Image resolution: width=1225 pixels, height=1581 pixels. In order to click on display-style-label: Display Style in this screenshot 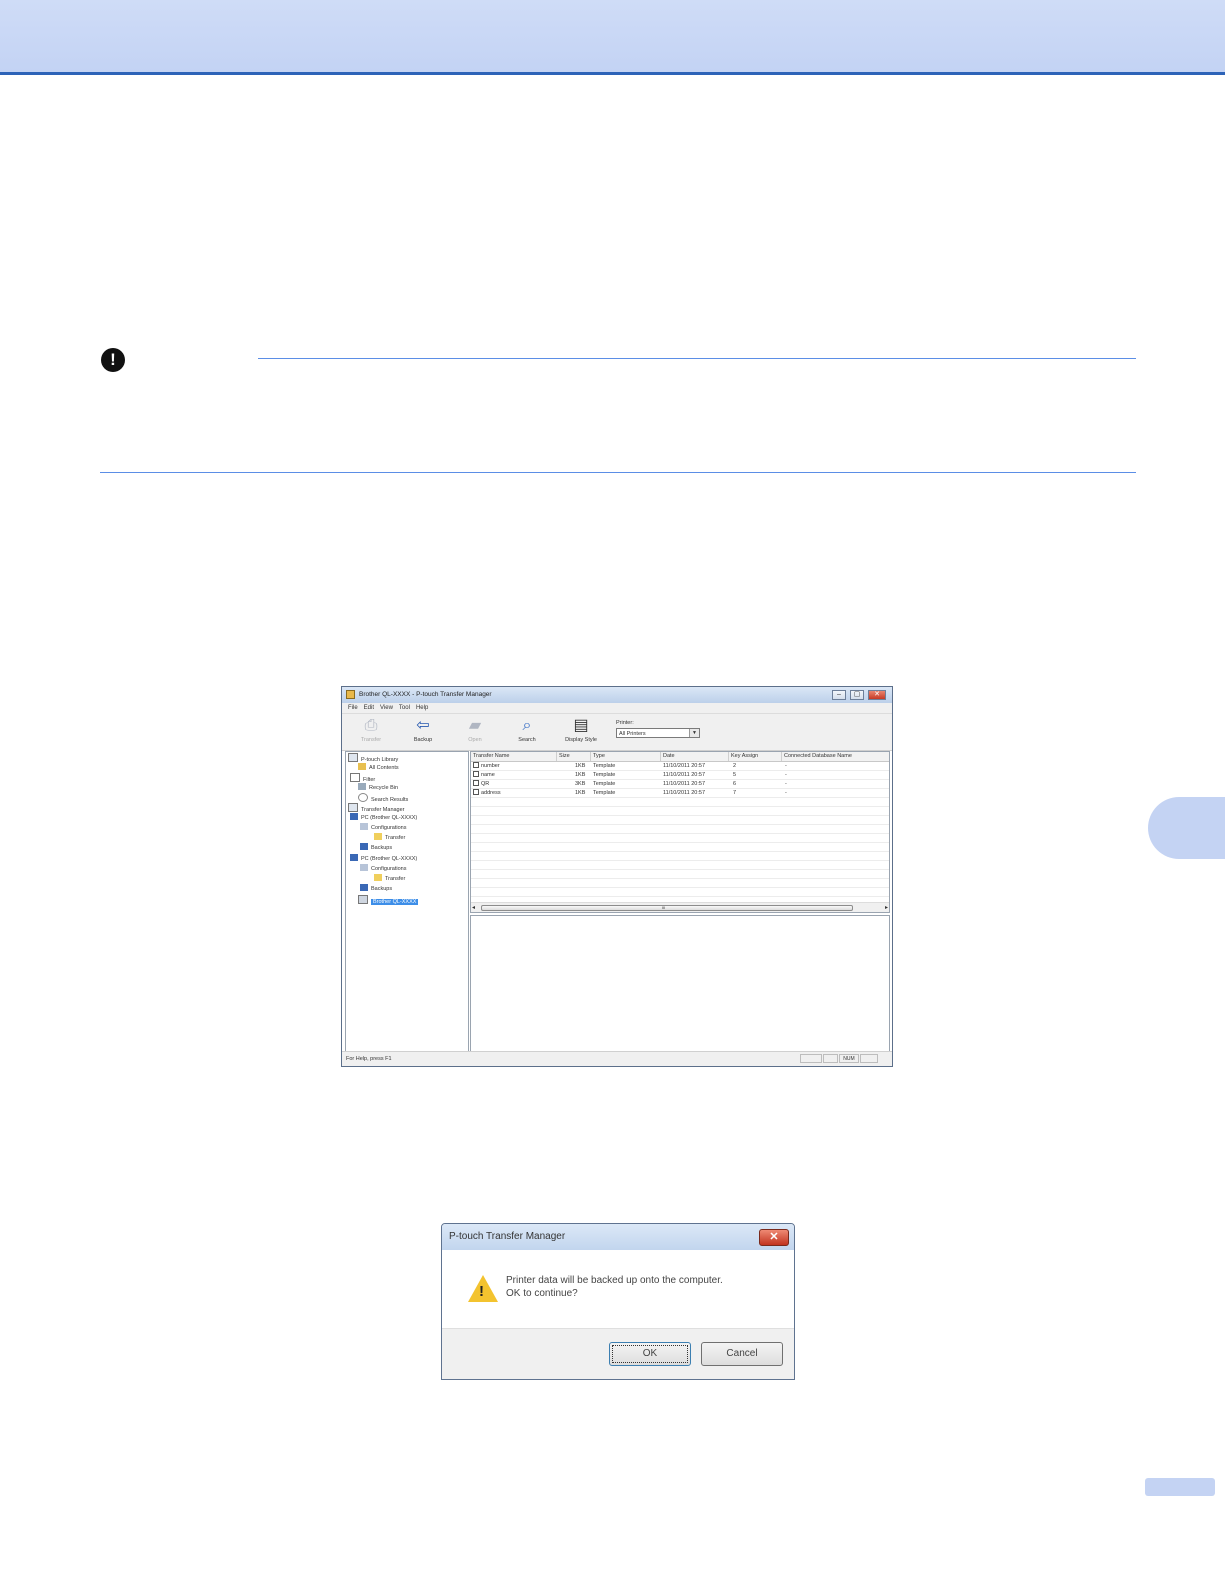, I will do `click(581, 740)`.